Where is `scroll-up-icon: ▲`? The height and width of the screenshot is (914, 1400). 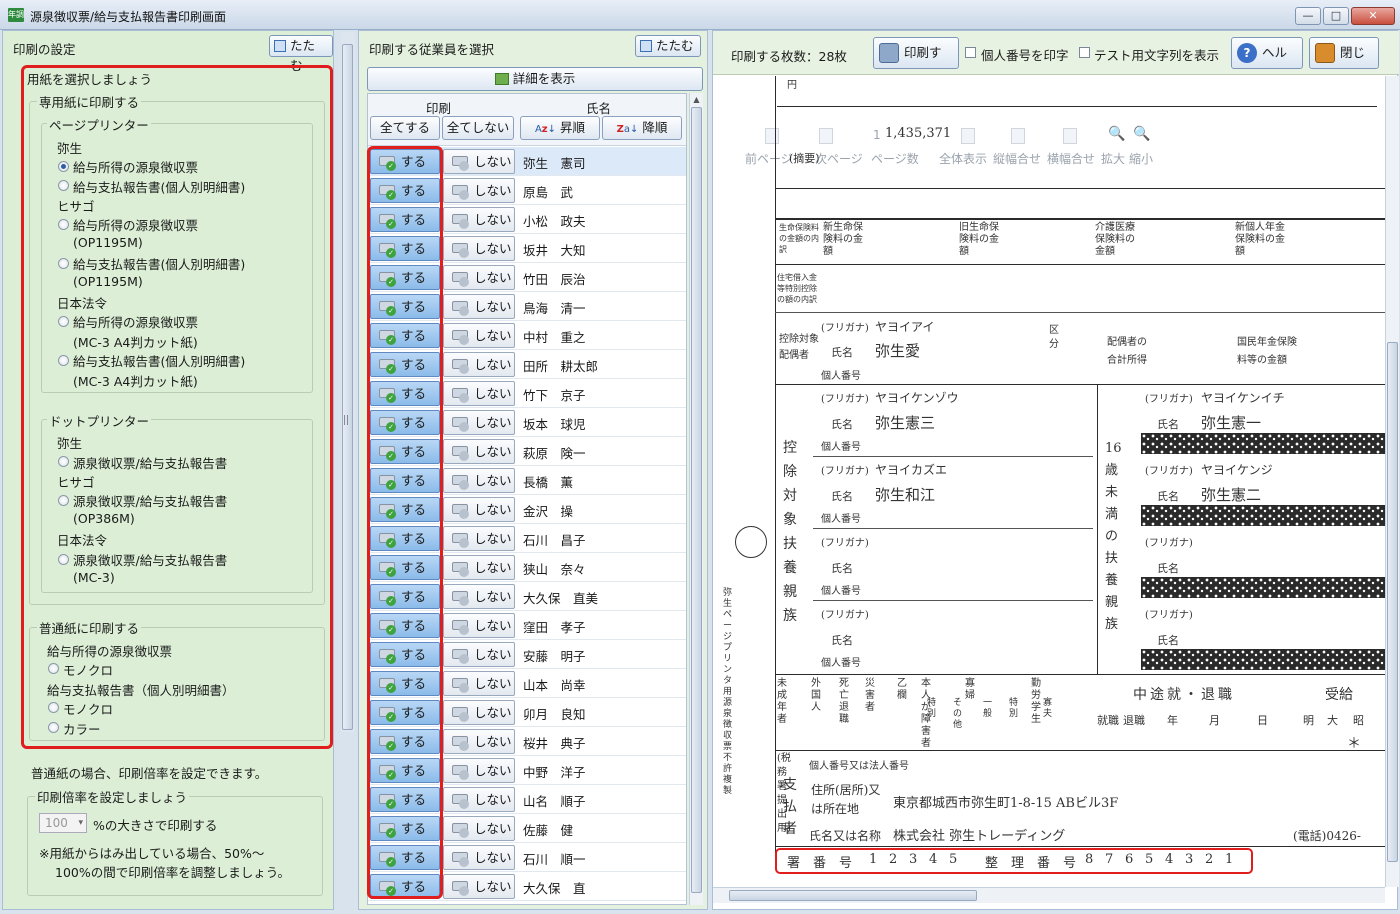
scroll-up-icon: ▲ is located at coordinates (696, 99).